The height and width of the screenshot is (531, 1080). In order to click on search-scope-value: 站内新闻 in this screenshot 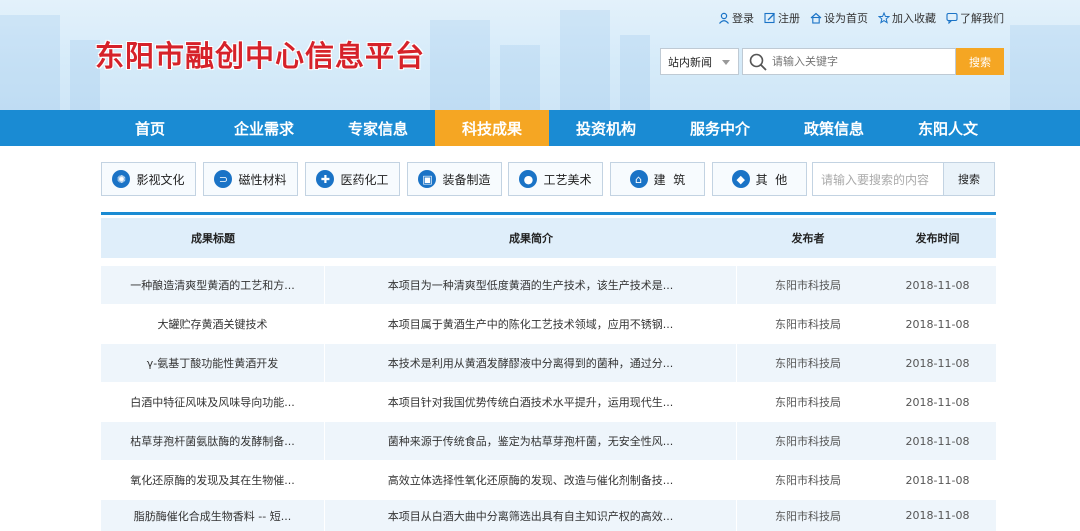, I will do `click(690, 62)`.